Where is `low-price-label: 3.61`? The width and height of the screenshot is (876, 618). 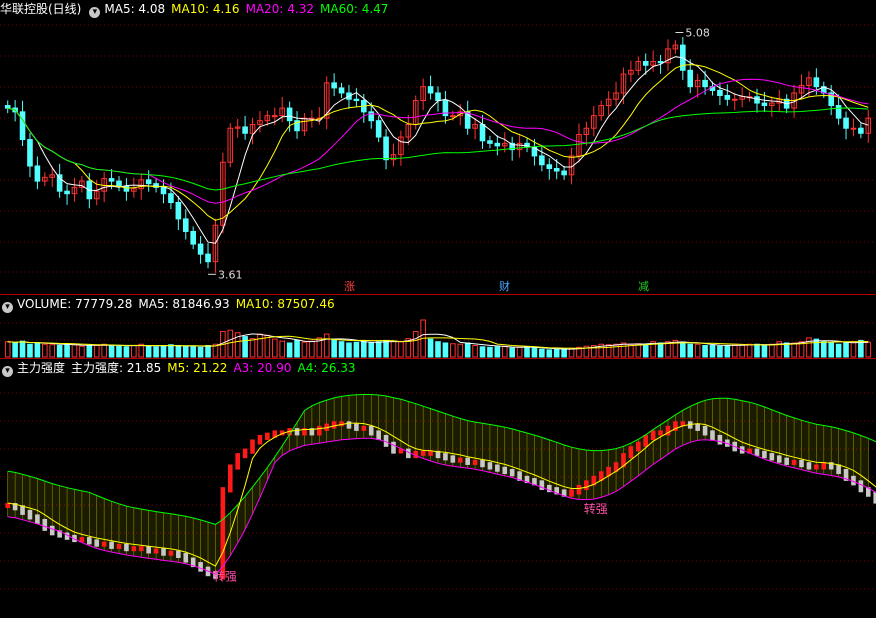
low-price-label: 3.61 is located at coordinates (230, 274).